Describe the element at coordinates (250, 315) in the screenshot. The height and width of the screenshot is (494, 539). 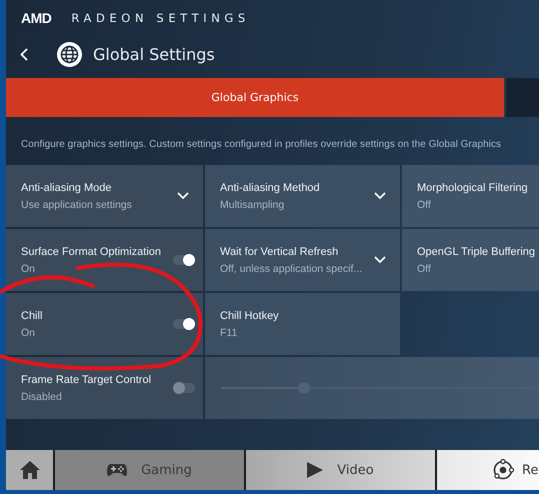
I see `setting-title: Chill Hotkey` at that location.